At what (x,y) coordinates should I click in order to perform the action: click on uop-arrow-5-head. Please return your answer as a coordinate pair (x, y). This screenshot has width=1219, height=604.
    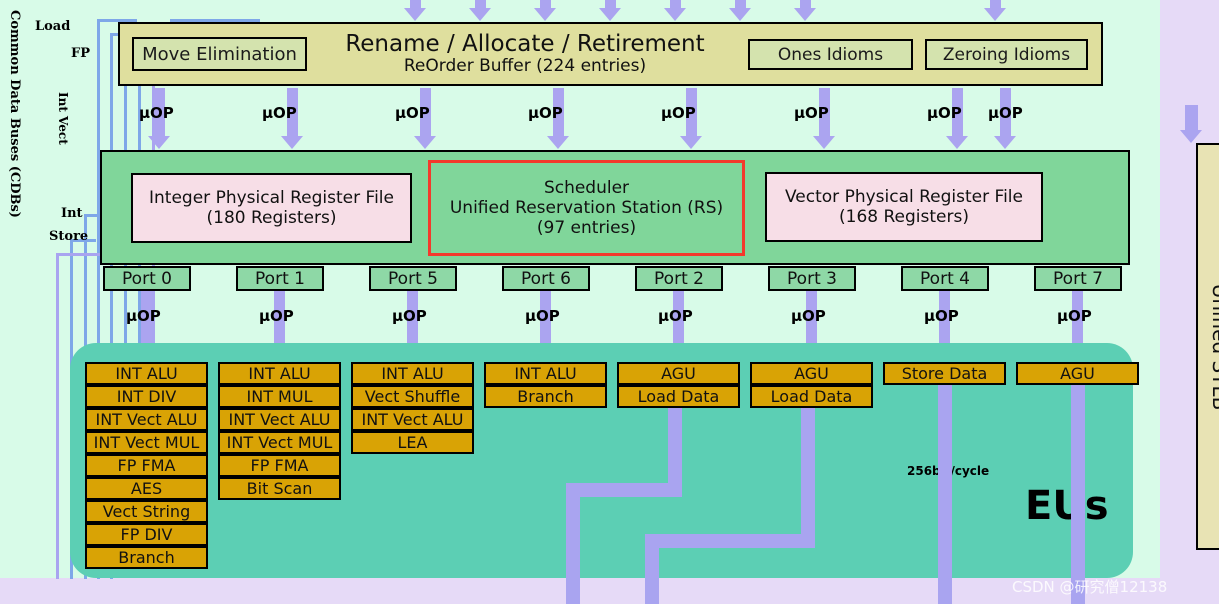
    Looking at the image, I should click on (691, 142).